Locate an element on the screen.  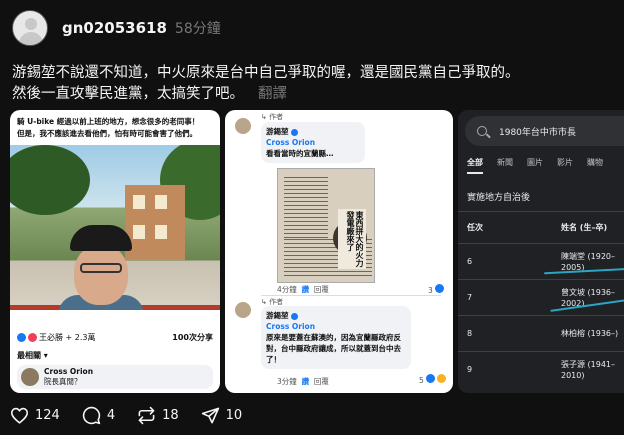
repost-icon is located at coordinates (146, 415).